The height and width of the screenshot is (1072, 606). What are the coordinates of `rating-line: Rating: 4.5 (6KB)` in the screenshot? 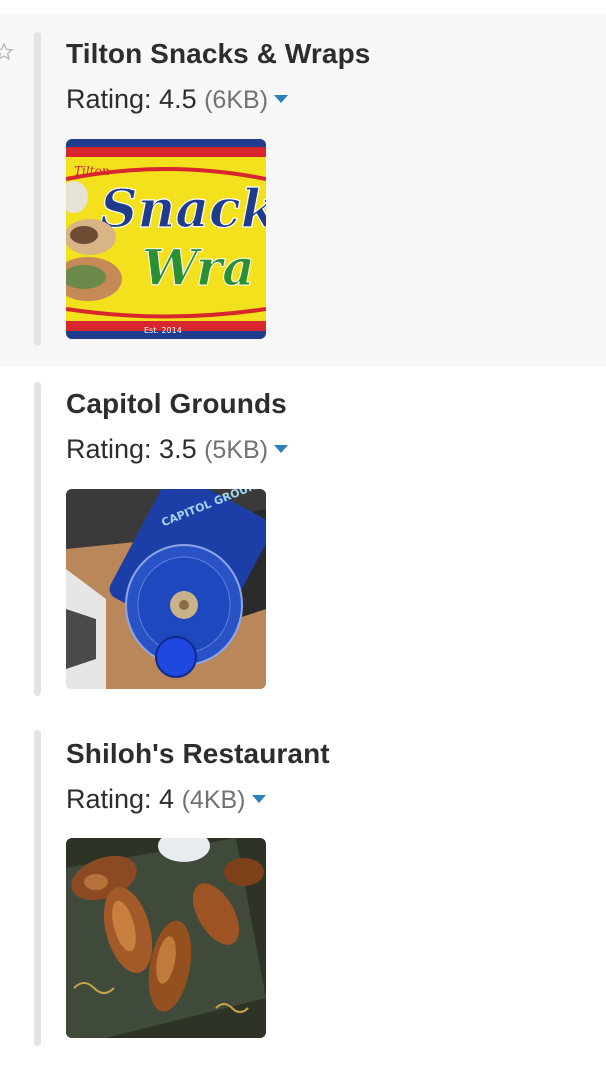 It's located at (177, 99).